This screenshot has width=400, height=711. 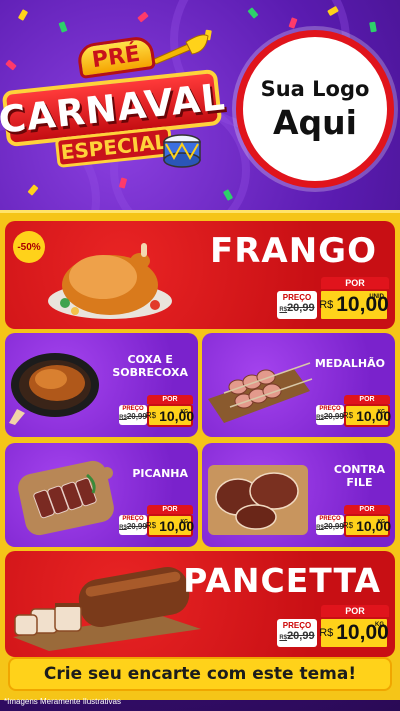 What do you see at coordinates (116, 57) in the screenshot?
I see `pre-badge: PRÉ` at bounding box center [116, 57].